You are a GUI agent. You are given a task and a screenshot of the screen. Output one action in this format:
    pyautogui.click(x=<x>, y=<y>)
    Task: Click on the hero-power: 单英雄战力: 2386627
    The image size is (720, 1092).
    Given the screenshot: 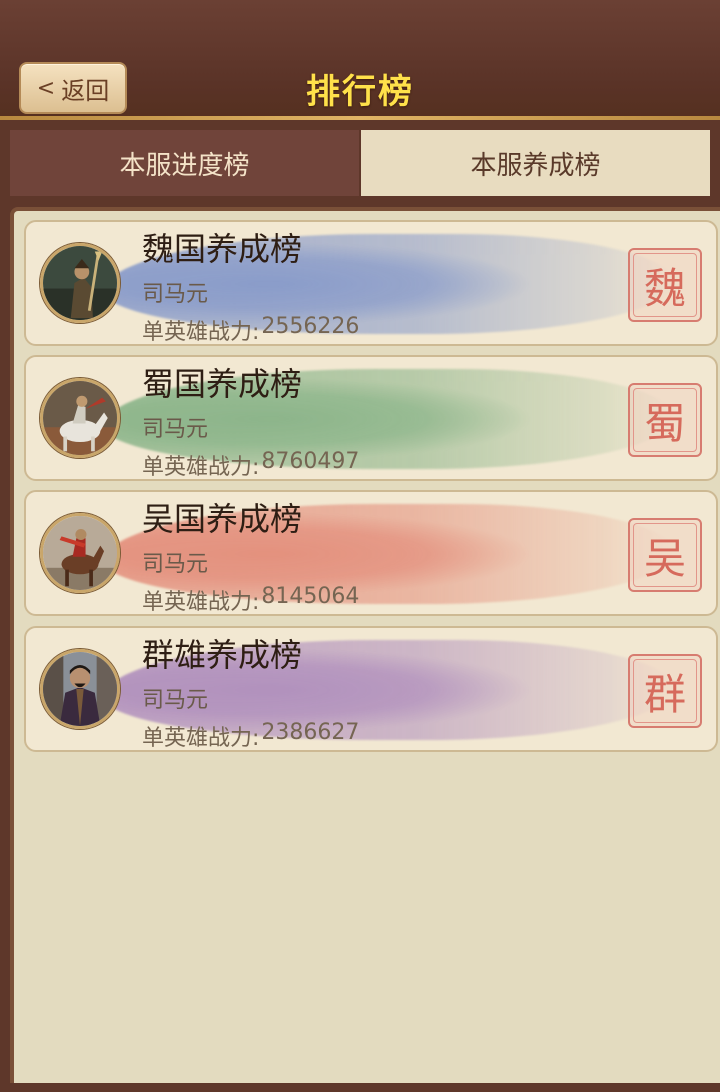 What is the action you would take?
    pyautogui.click(x=251, y=735)
    